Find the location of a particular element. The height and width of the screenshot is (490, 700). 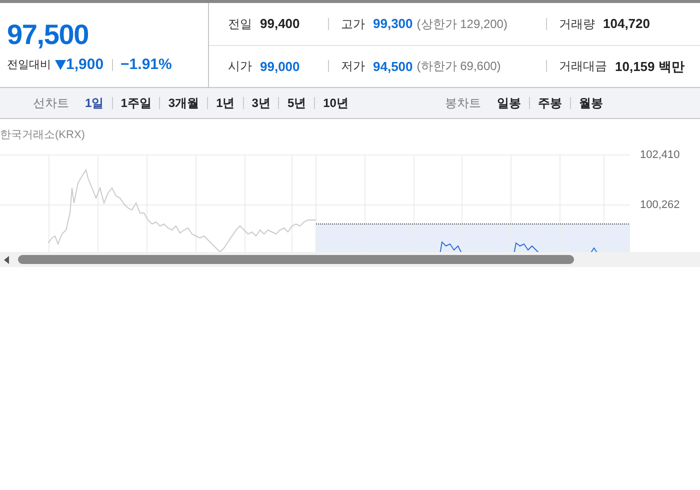

market-source: 한국거래소(KRX) is located at coordinates (42, 135).